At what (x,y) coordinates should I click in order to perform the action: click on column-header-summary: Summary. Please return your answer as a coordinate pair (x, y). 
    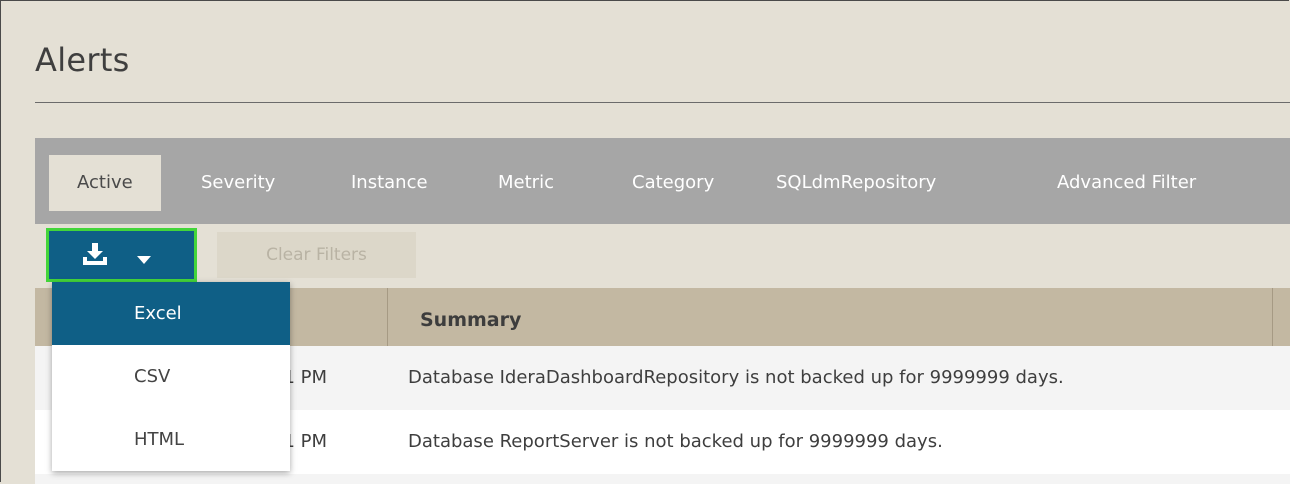
    Looking at the image, I should click on (470, 320).